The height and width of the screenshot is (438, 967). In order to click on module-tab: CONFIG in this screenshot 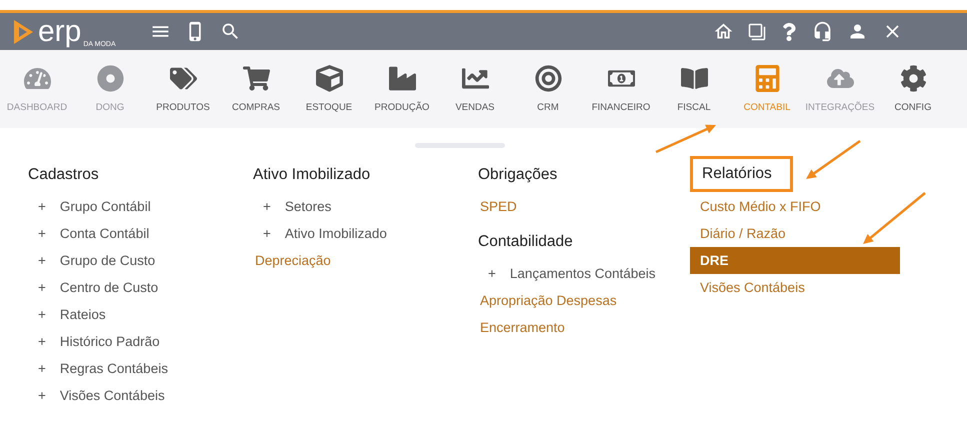, I will do `click(913, 89)`.